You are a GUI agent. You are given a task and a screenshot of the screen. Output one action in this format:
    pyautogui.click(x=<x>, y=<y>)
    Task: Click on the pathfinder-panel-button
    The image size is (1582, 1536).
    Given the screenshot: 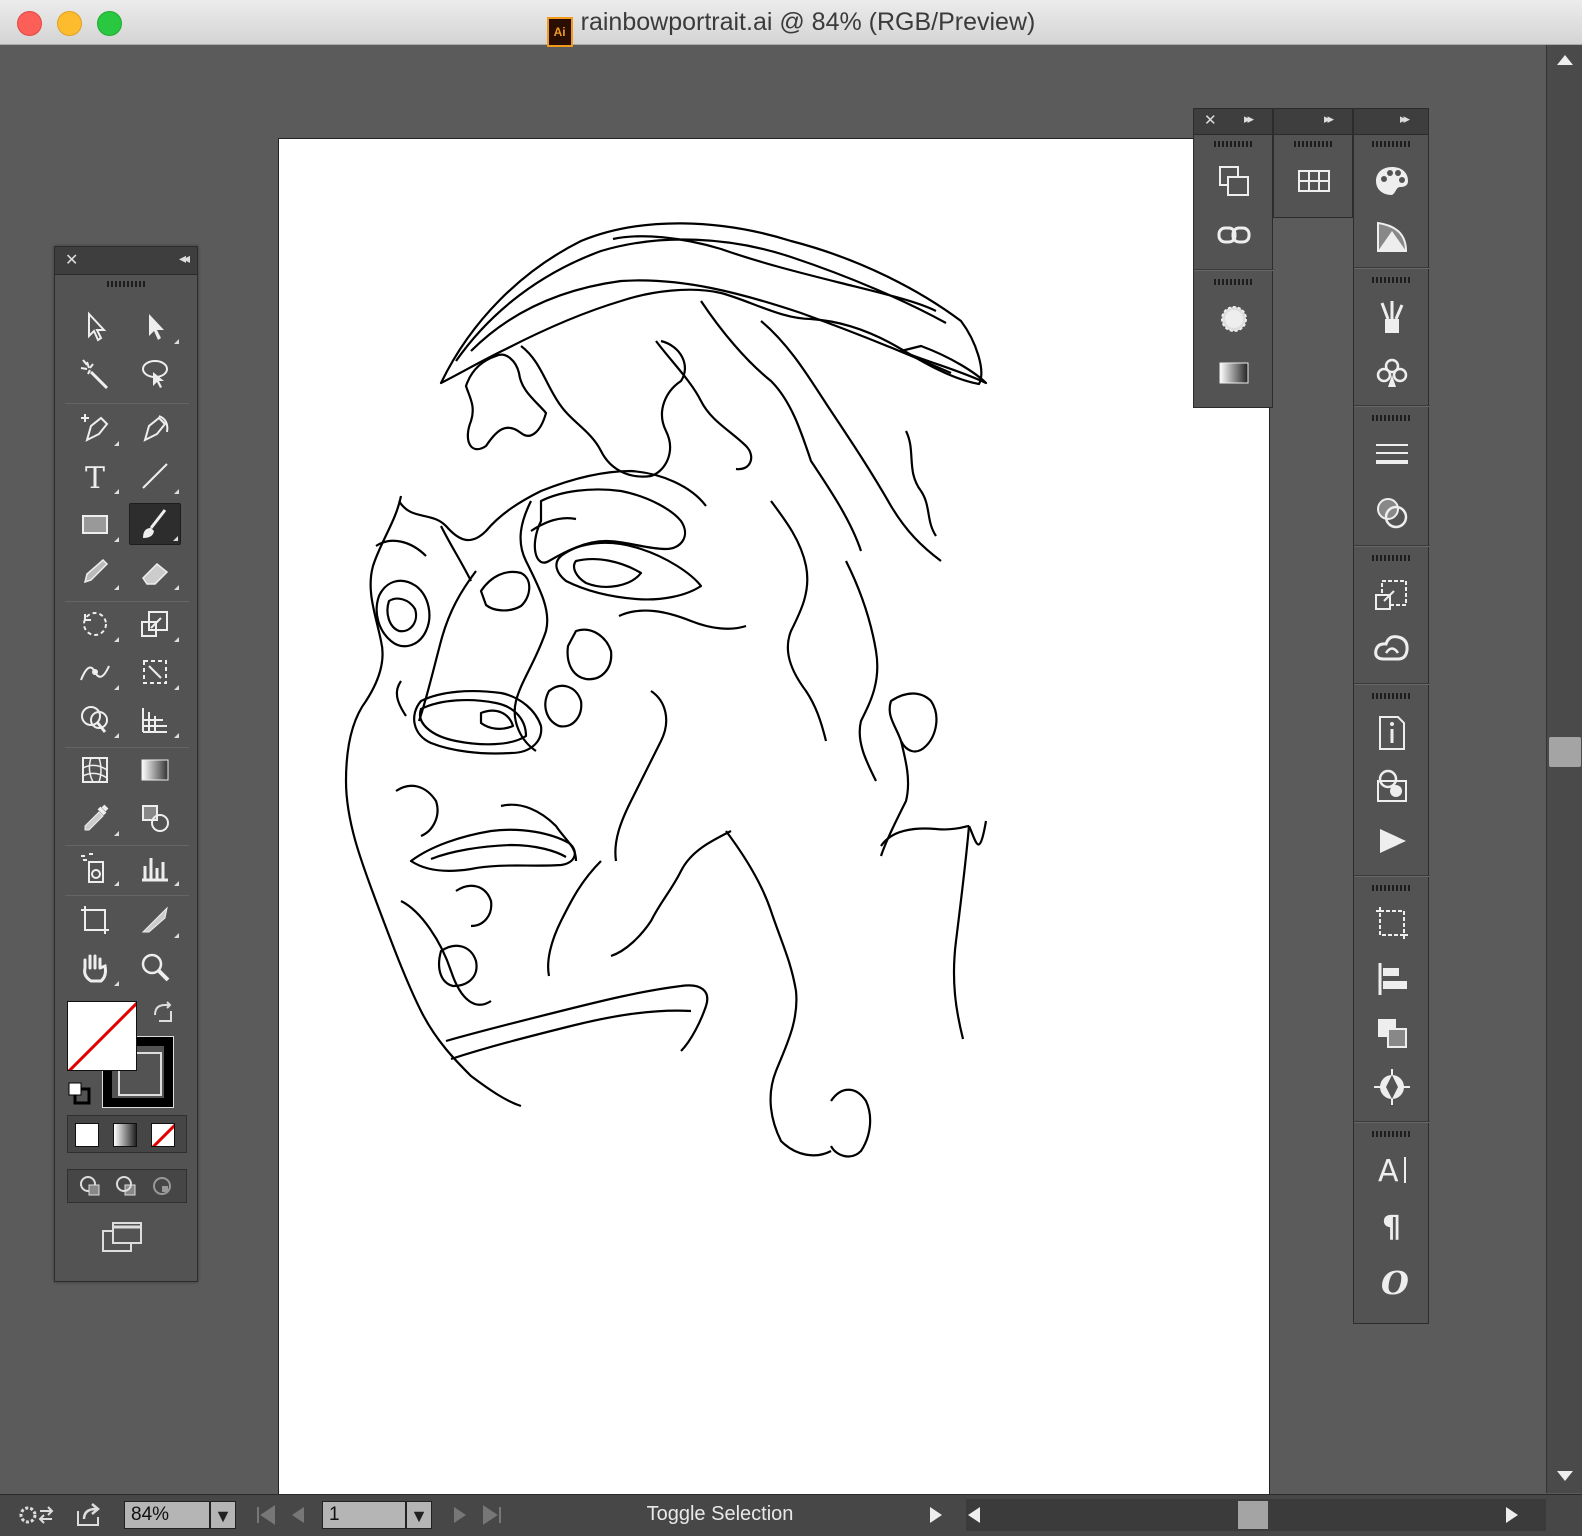 What is the action you would take?
    pyautogui.click(x=1392, y=1033)
    